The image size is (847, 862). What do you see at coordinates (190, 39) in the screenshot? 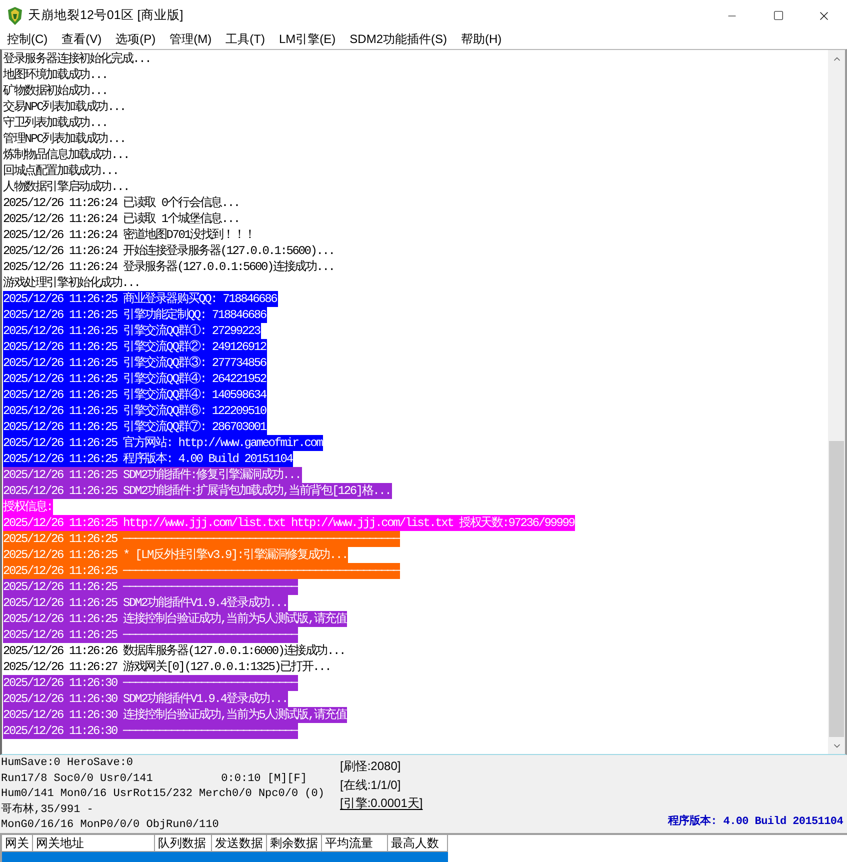
I see `menu-item: 管理(M)` at bounding box center [190, 39].